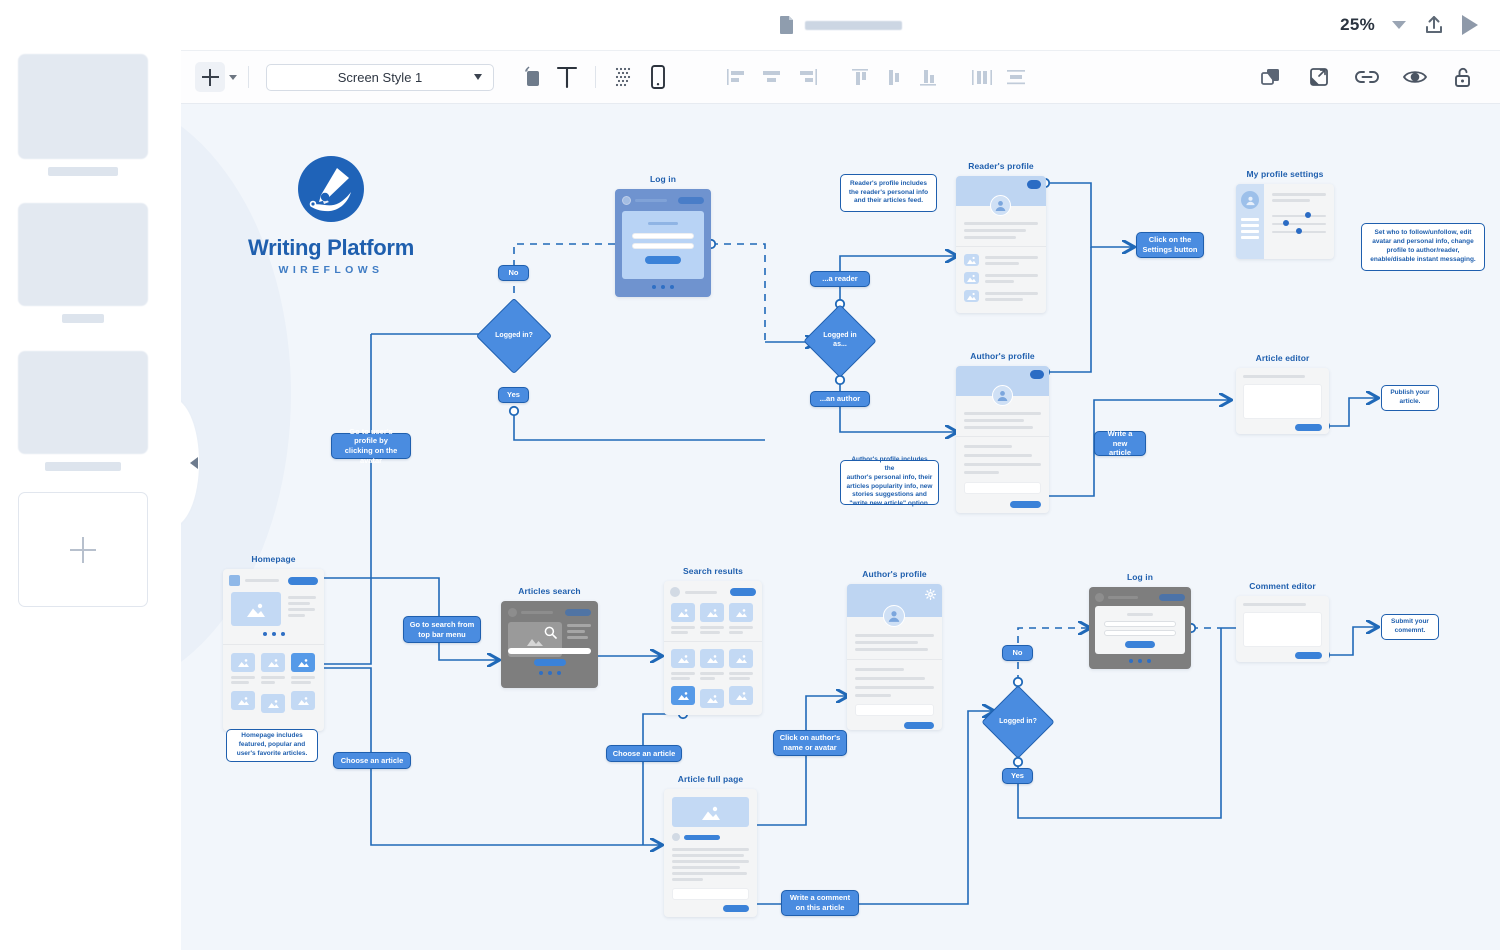  I want to click on share-upload-icon, so click(1434, 25).